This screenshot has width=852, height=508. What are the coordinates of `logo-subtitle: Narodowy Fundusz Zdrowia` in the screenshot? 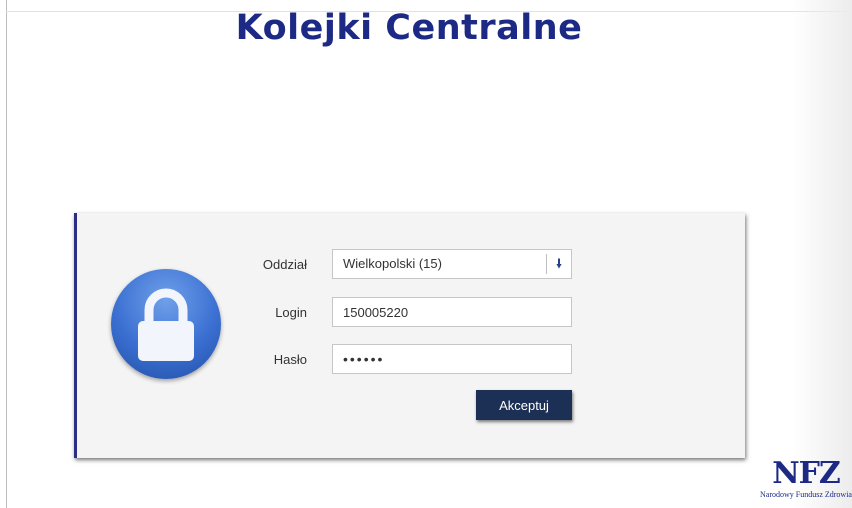 It's located at (806, 494).